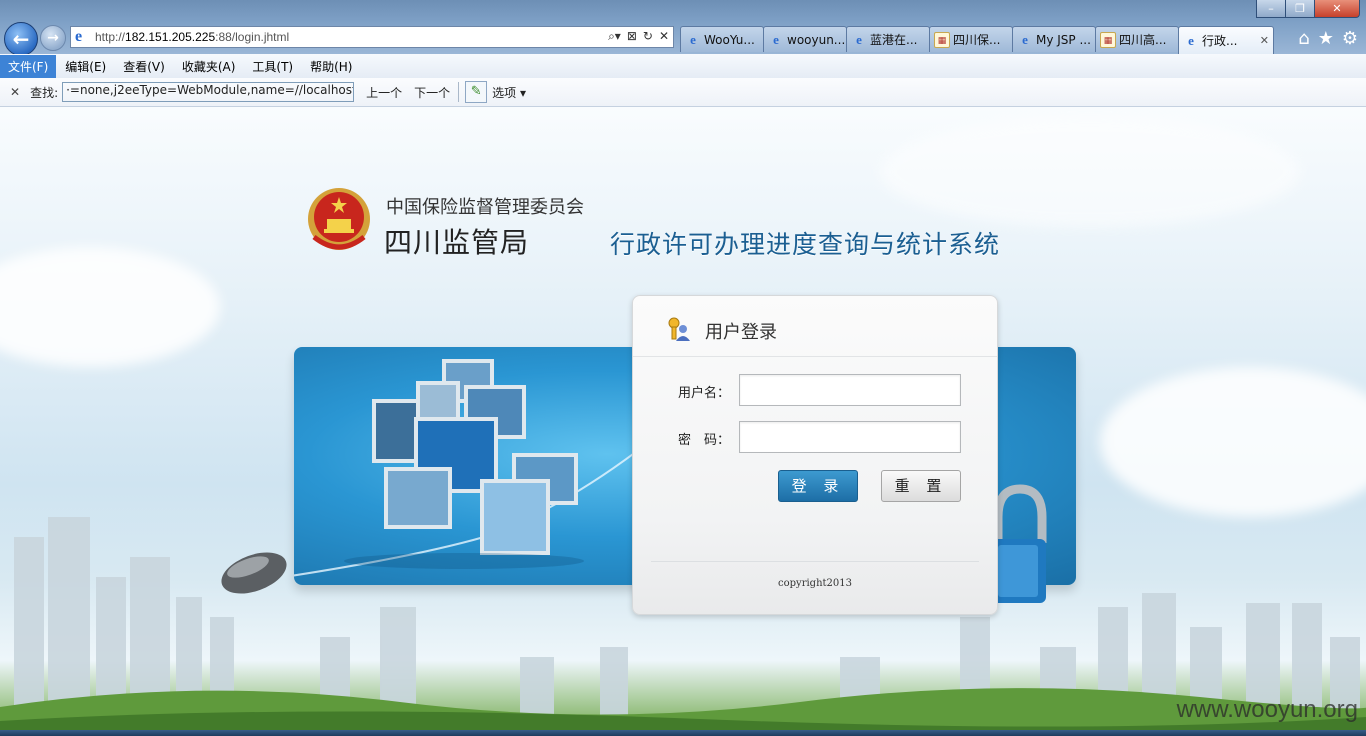  Describe the element at coordinates (432, 92) in the screenshot. I see `find-next-button: 下一个` at that location.